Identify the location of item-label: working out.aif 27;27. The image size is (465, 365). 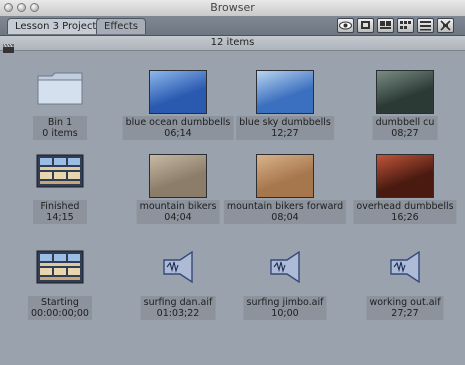
(405, 308).